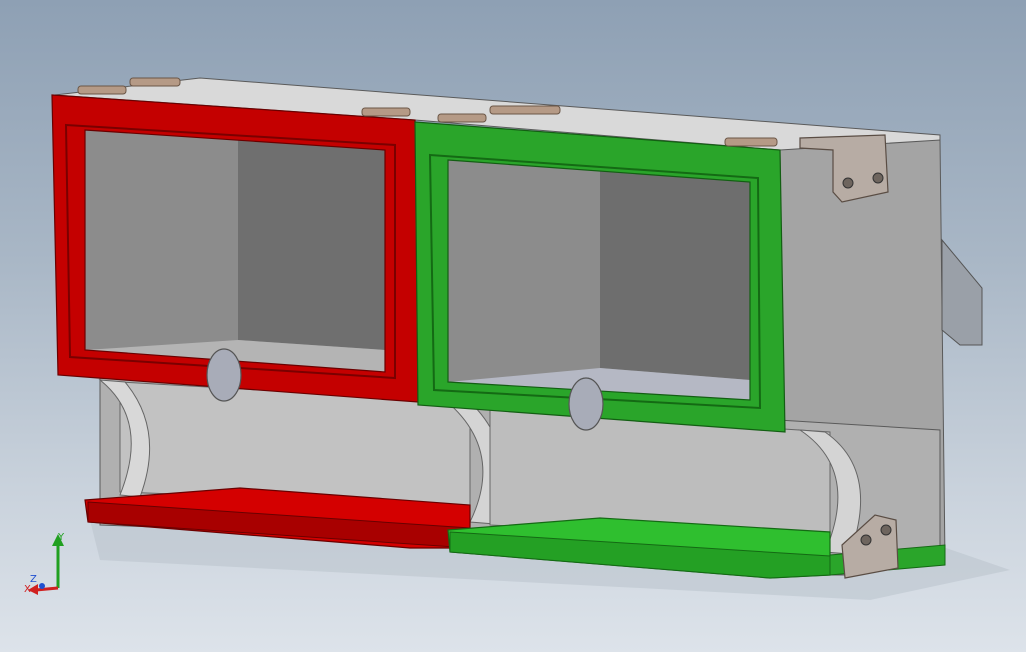  I want to click on x-axis-label: X, so click(27, 589).